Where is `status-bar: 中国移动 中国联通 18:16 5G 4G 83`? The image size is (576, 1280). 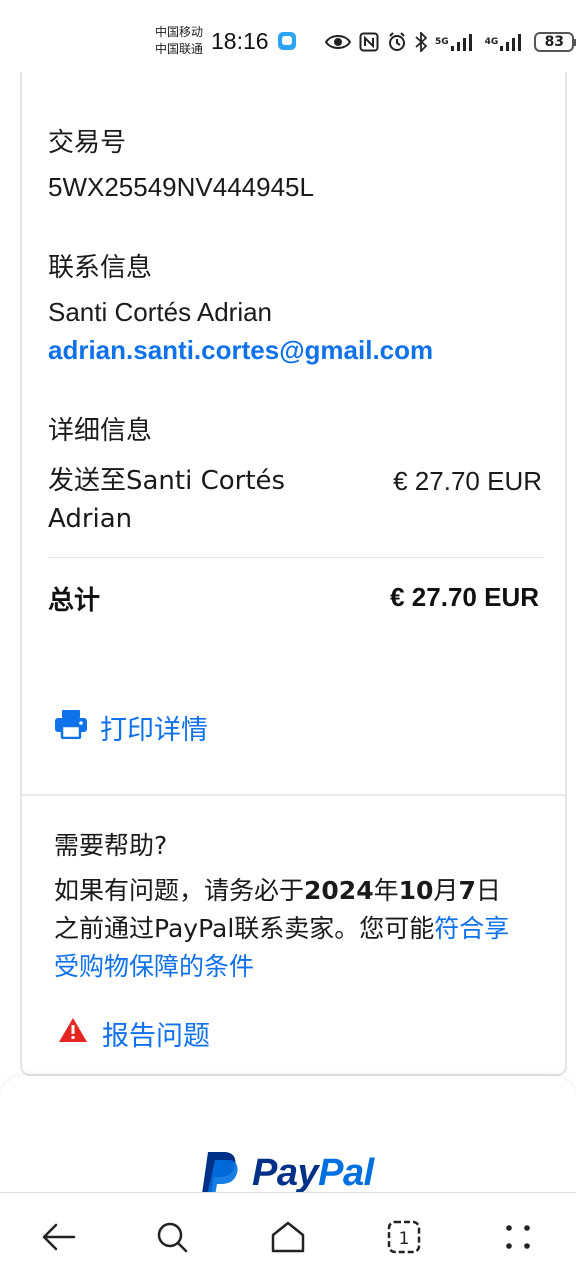 status-bar: 中国移动 中国联通 18:16 5G 4G 83 is located at coordinates (288, 36).